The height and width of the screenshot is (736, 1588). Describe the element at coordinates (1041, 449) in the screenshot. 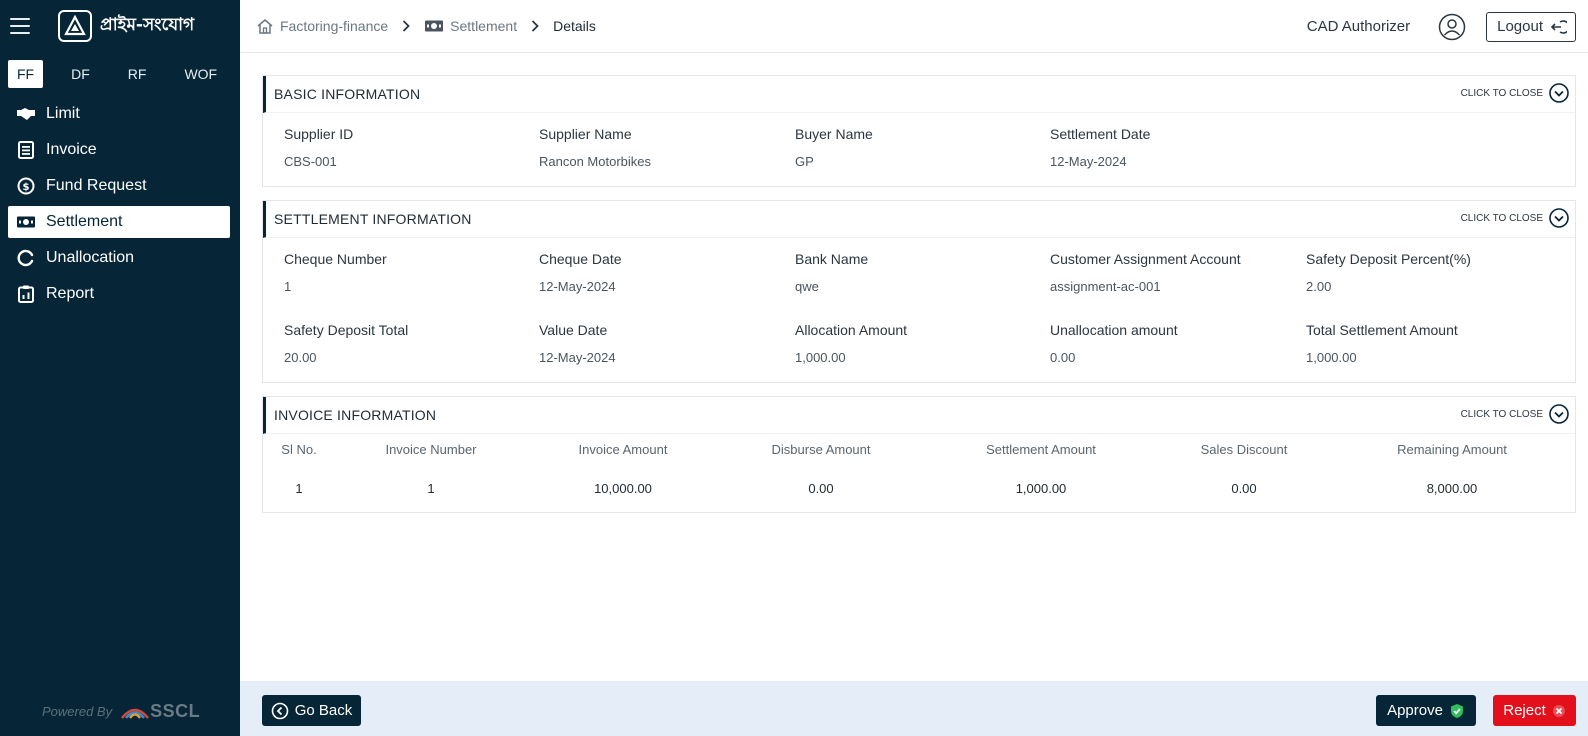

I see `column-header: Settlement Amount` at that location.